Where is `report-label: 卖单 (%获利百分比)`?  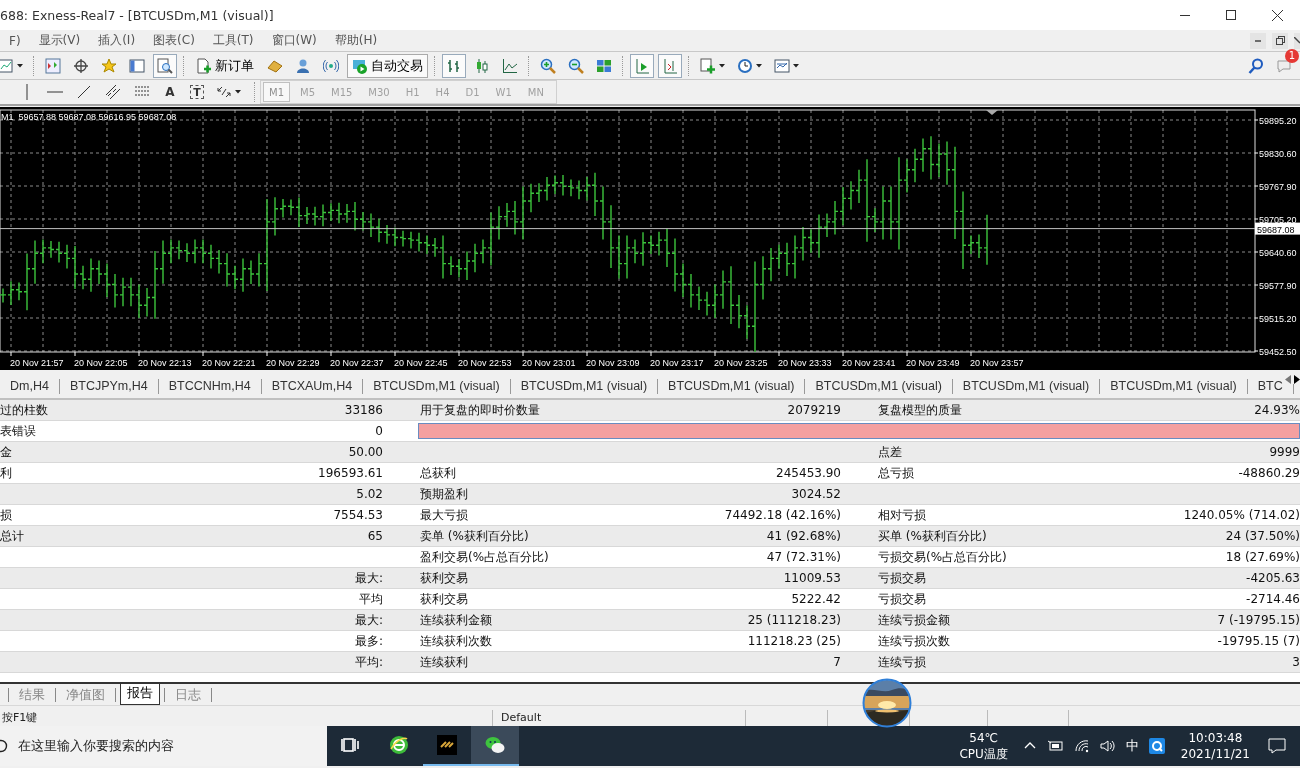
report-label: 卖单 (%获利百分比) is located at coordinates (474, 536).